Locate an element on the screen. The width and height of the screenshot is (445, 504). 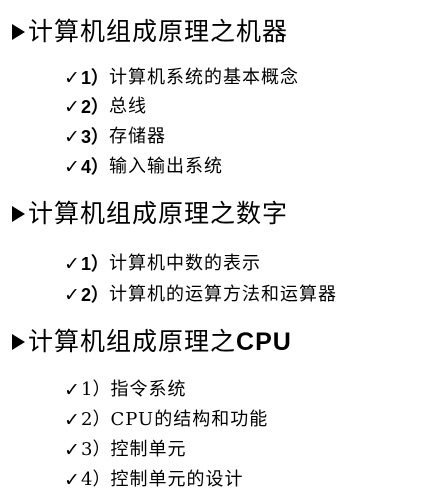
list-item: ✓ 1） 指令系统 is located at coordinates (125, 390).